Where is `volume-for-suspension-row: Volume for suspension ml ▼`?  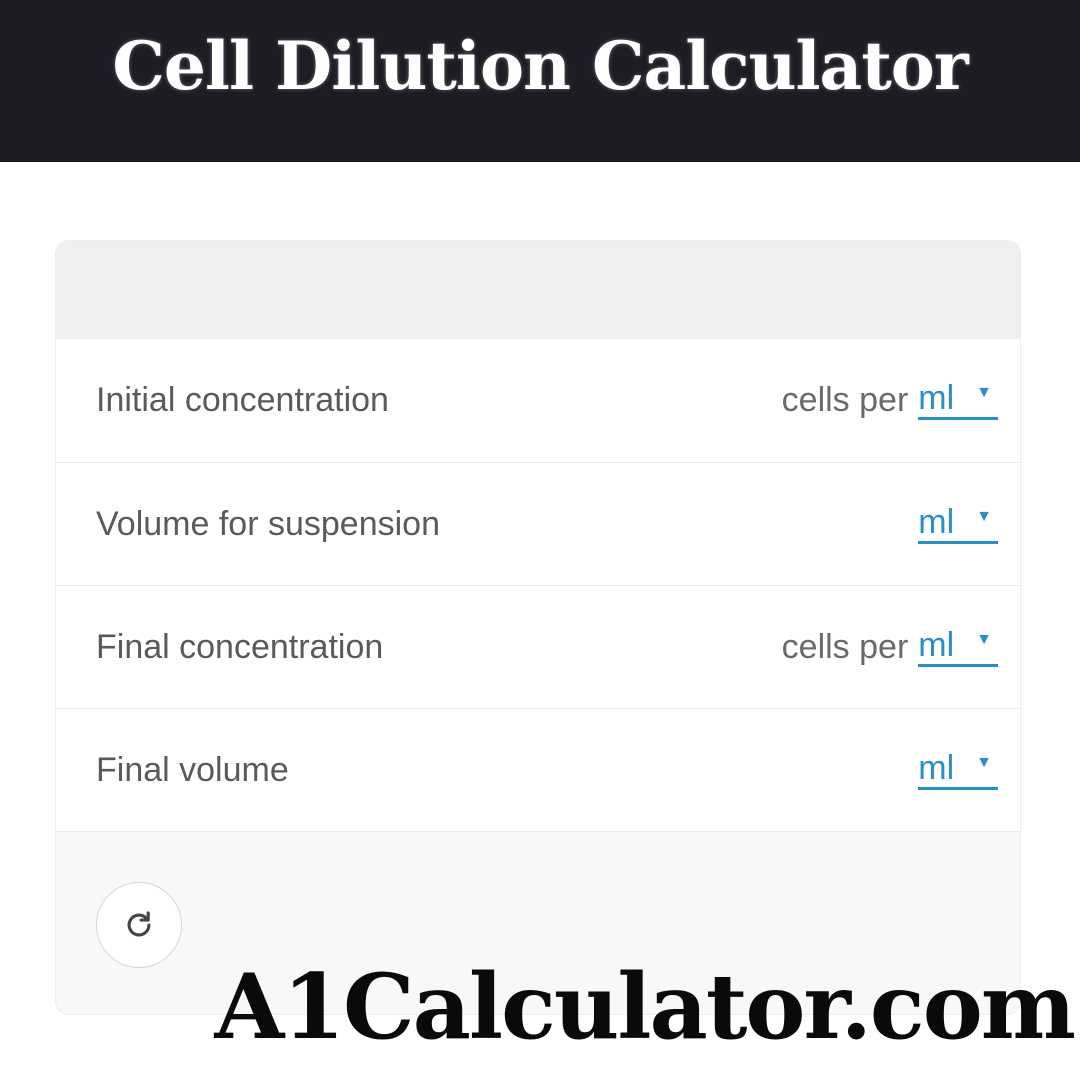 volume-for-suspension-row: Volume for suspension ml ▼ is located at coordinates (538, 523).